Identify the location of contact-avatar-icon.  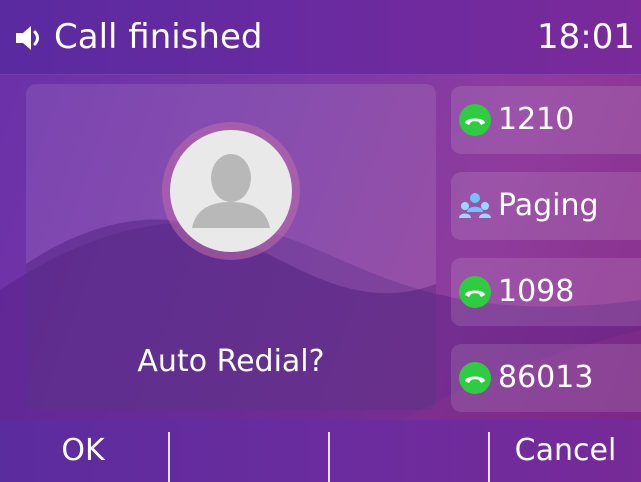
(231, 191).